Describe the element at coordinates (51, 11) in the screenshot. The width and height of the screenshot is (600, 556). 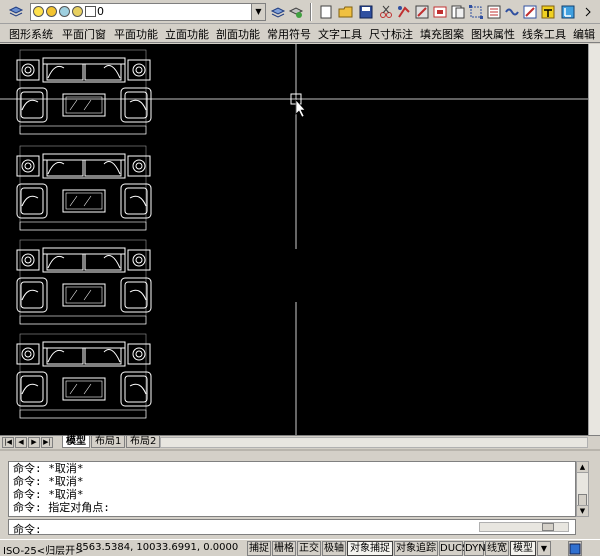
I see `sun-icon` at that location.